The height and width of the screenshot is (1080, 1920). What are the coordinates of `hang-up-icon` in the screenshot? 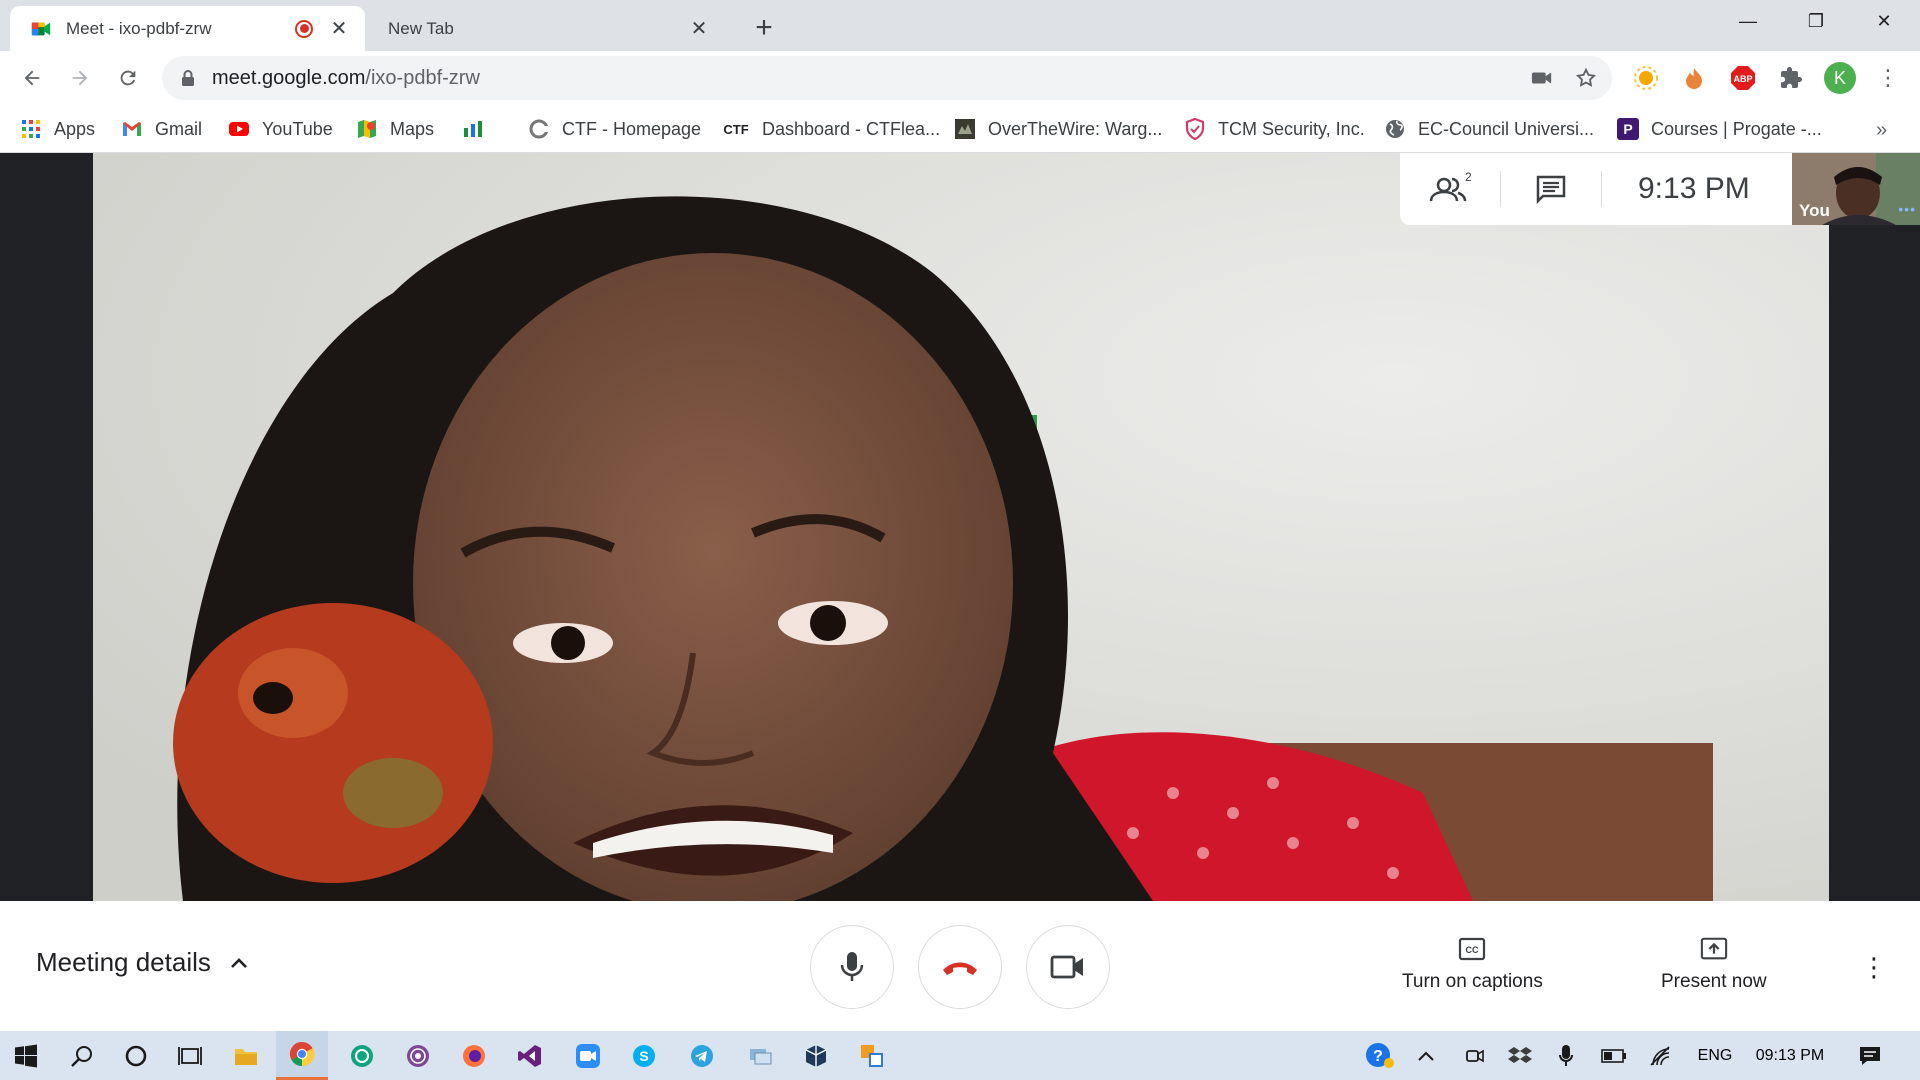 It's located at (960, 968).